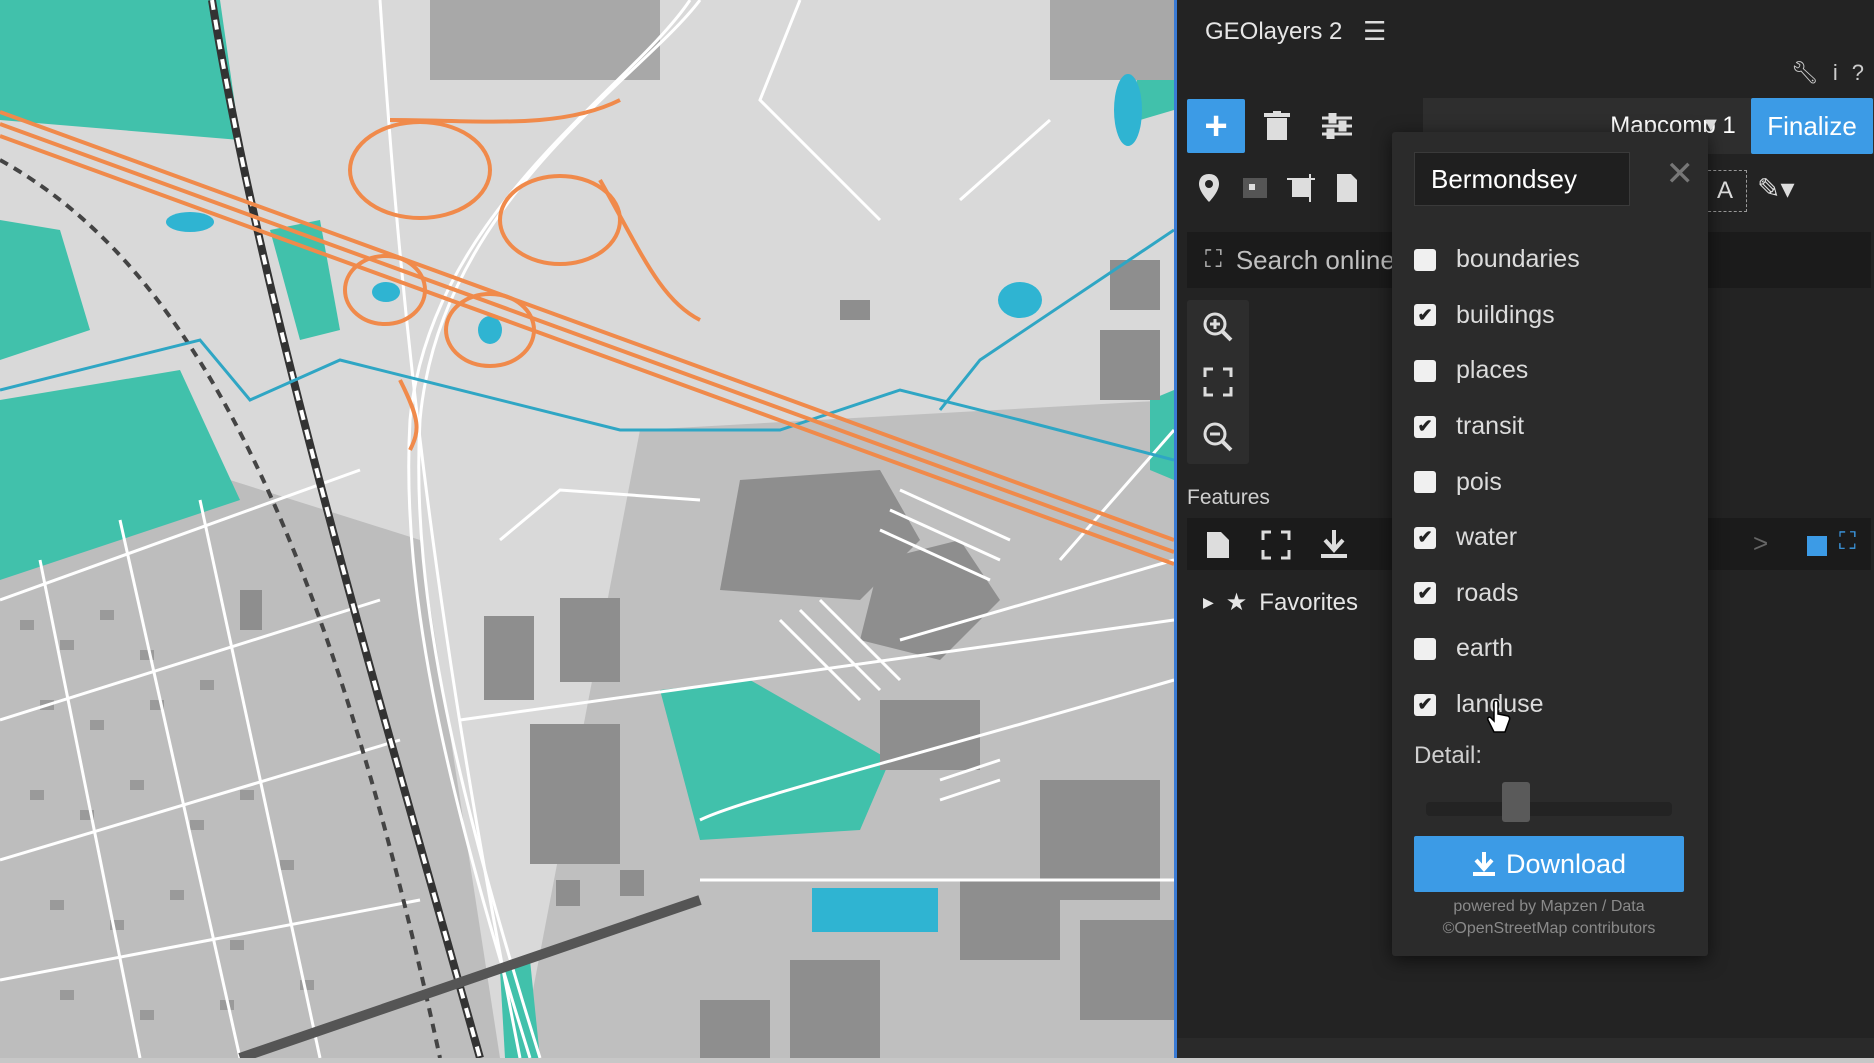  I want to click on detail-slider, so click(1549, 802).